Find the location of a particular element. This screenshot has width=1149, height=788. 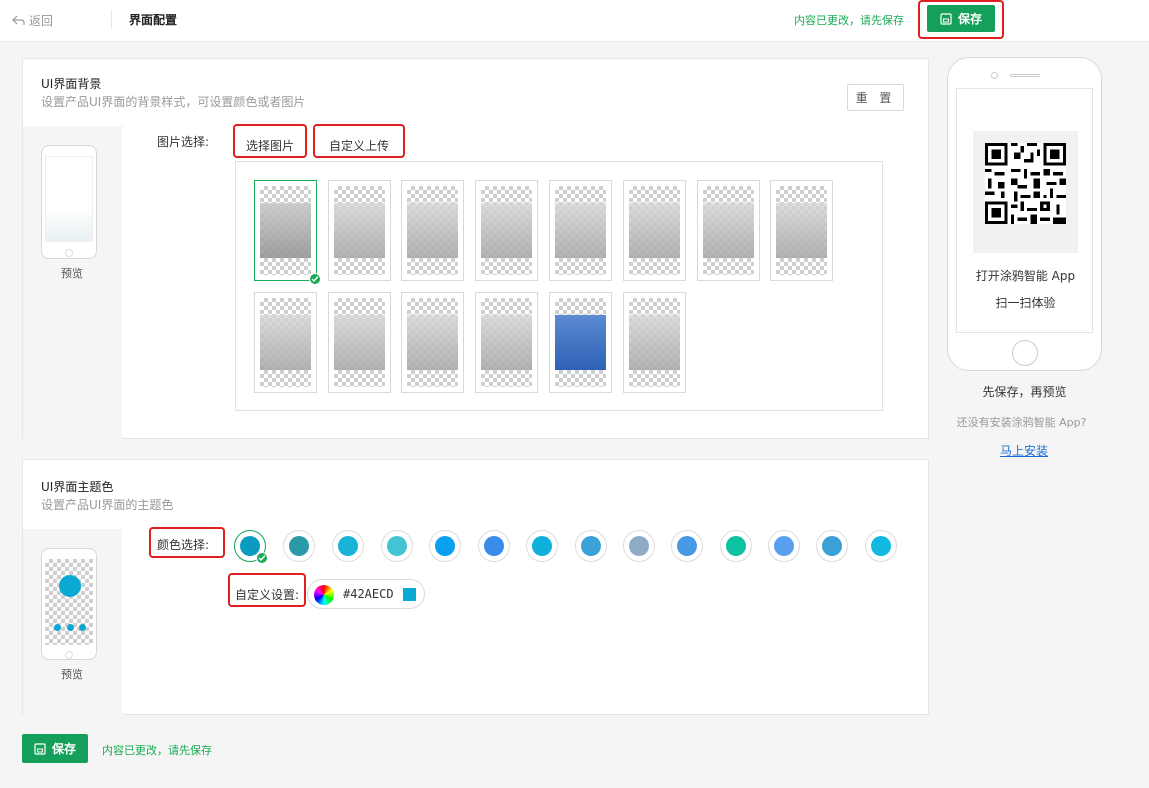

not-installed-hint: 还没有安装涂鸦智能 App? is located at coordinates (1021, 422).